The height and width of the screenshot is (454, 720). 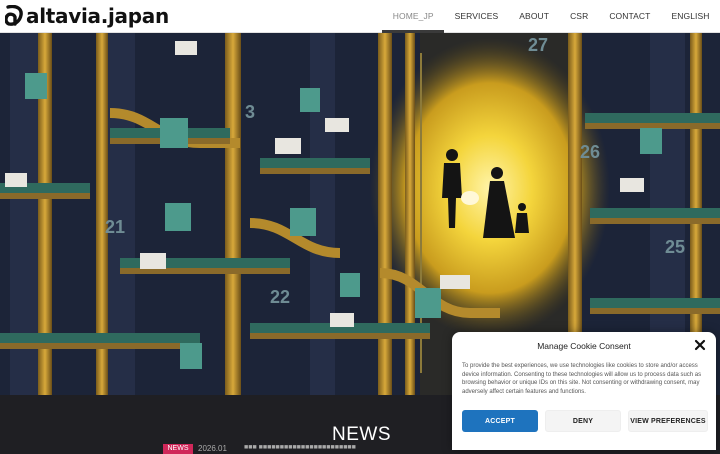 What do you see at coordinates (14, 15) in the screenshot?
I see `logo-mark-icon` at bounding box center [14, 15].